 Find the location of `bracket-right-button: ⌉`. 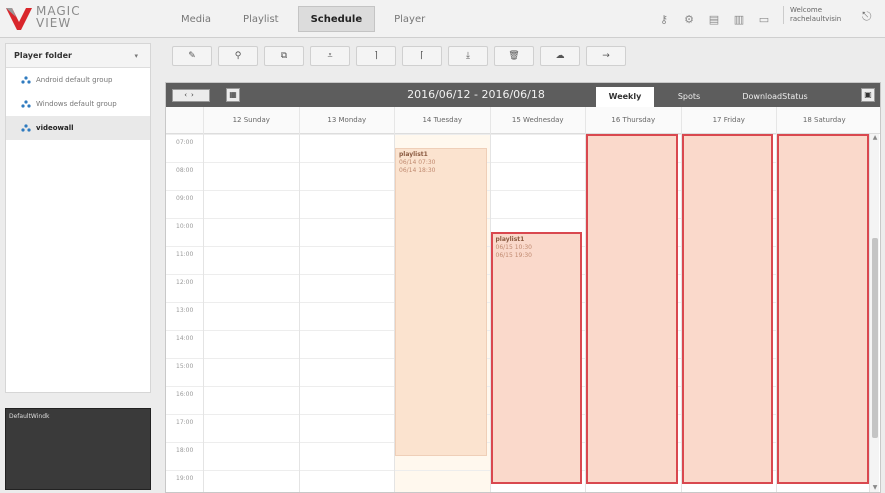

bracket-right-button: ⌉ is located at coordinates (376, 56).